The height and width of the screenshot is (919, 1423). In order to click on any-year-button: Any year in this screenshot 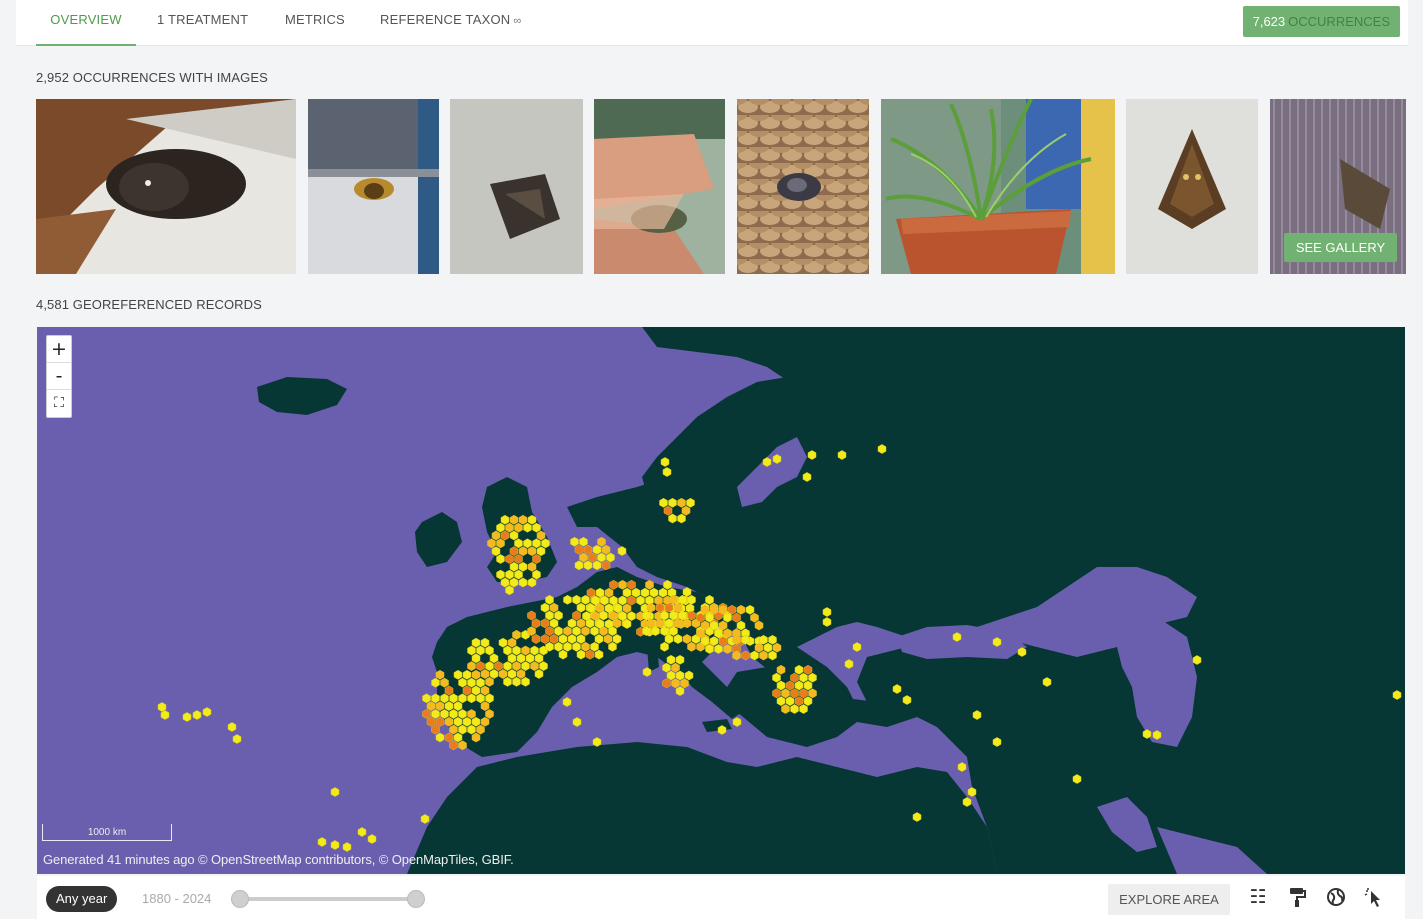, I will do `click(82, 899)`.